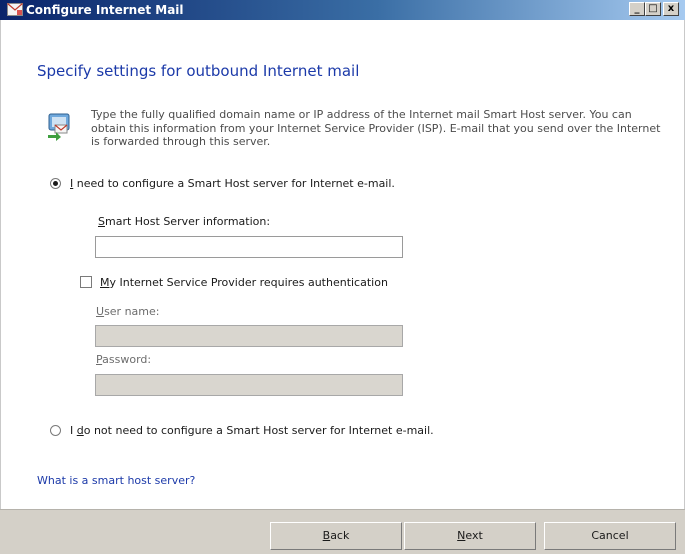 This screenshot has height=554, width=685. Describe the element at coordinates (470, 536) in the screenshot. I see `next-button: Next` at that location.